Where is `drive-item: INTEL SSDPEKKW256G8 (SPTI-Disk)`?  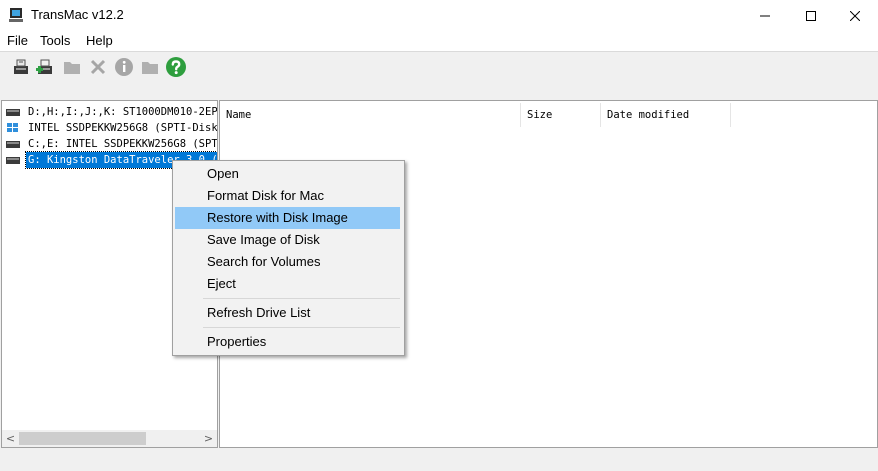
drive-item: INTEL SSDPEKKW256G8 (SPTI-Disk) is located at coordinates (112, 128).